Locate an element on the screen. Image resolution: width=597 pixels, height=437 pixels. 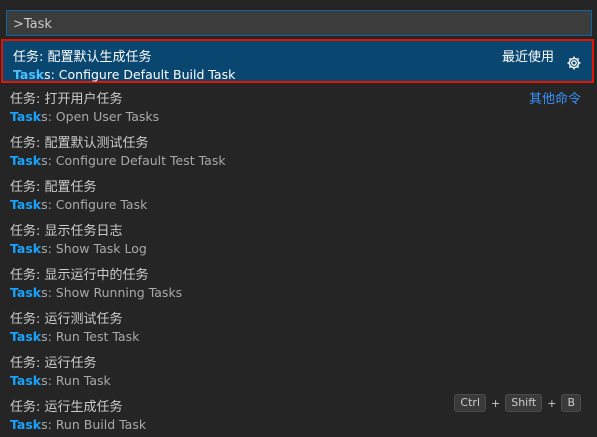
command-label-en: Tasks: Configure Task is located at coordinates (78, 204).